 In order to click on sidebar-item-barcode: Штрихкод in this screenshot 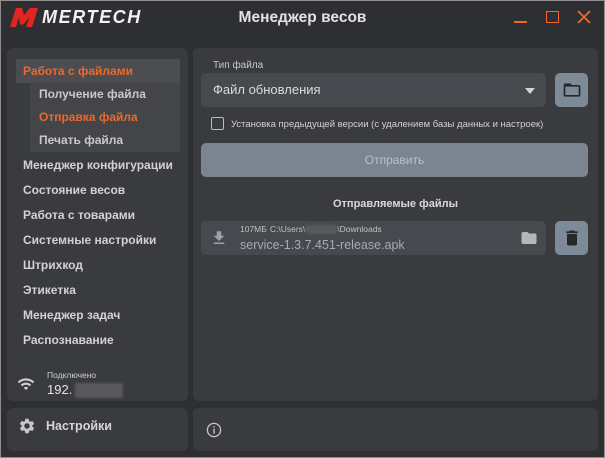, I will do `click(97, 265)`.